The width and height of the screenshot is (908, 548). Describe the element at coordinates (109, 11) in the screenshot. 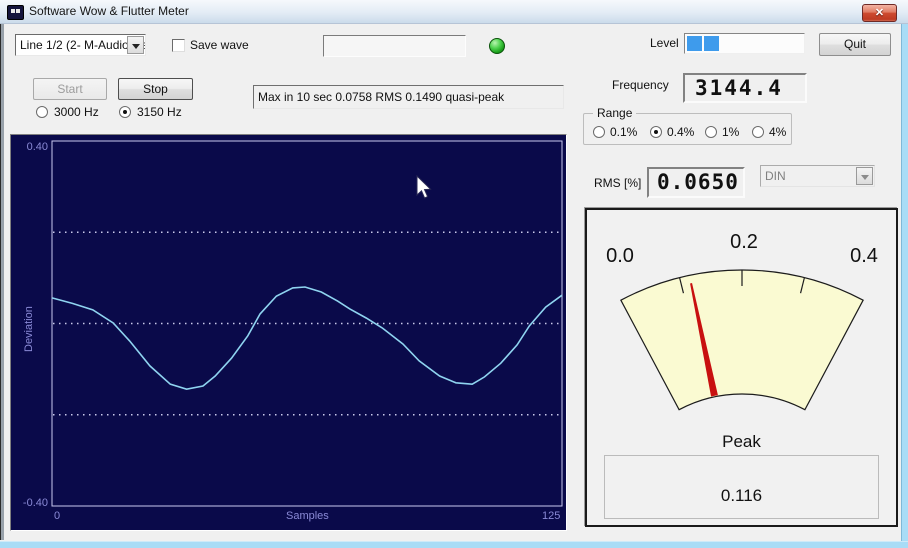

I see `window-title: Software Wow & Flutter Meter` at that location.